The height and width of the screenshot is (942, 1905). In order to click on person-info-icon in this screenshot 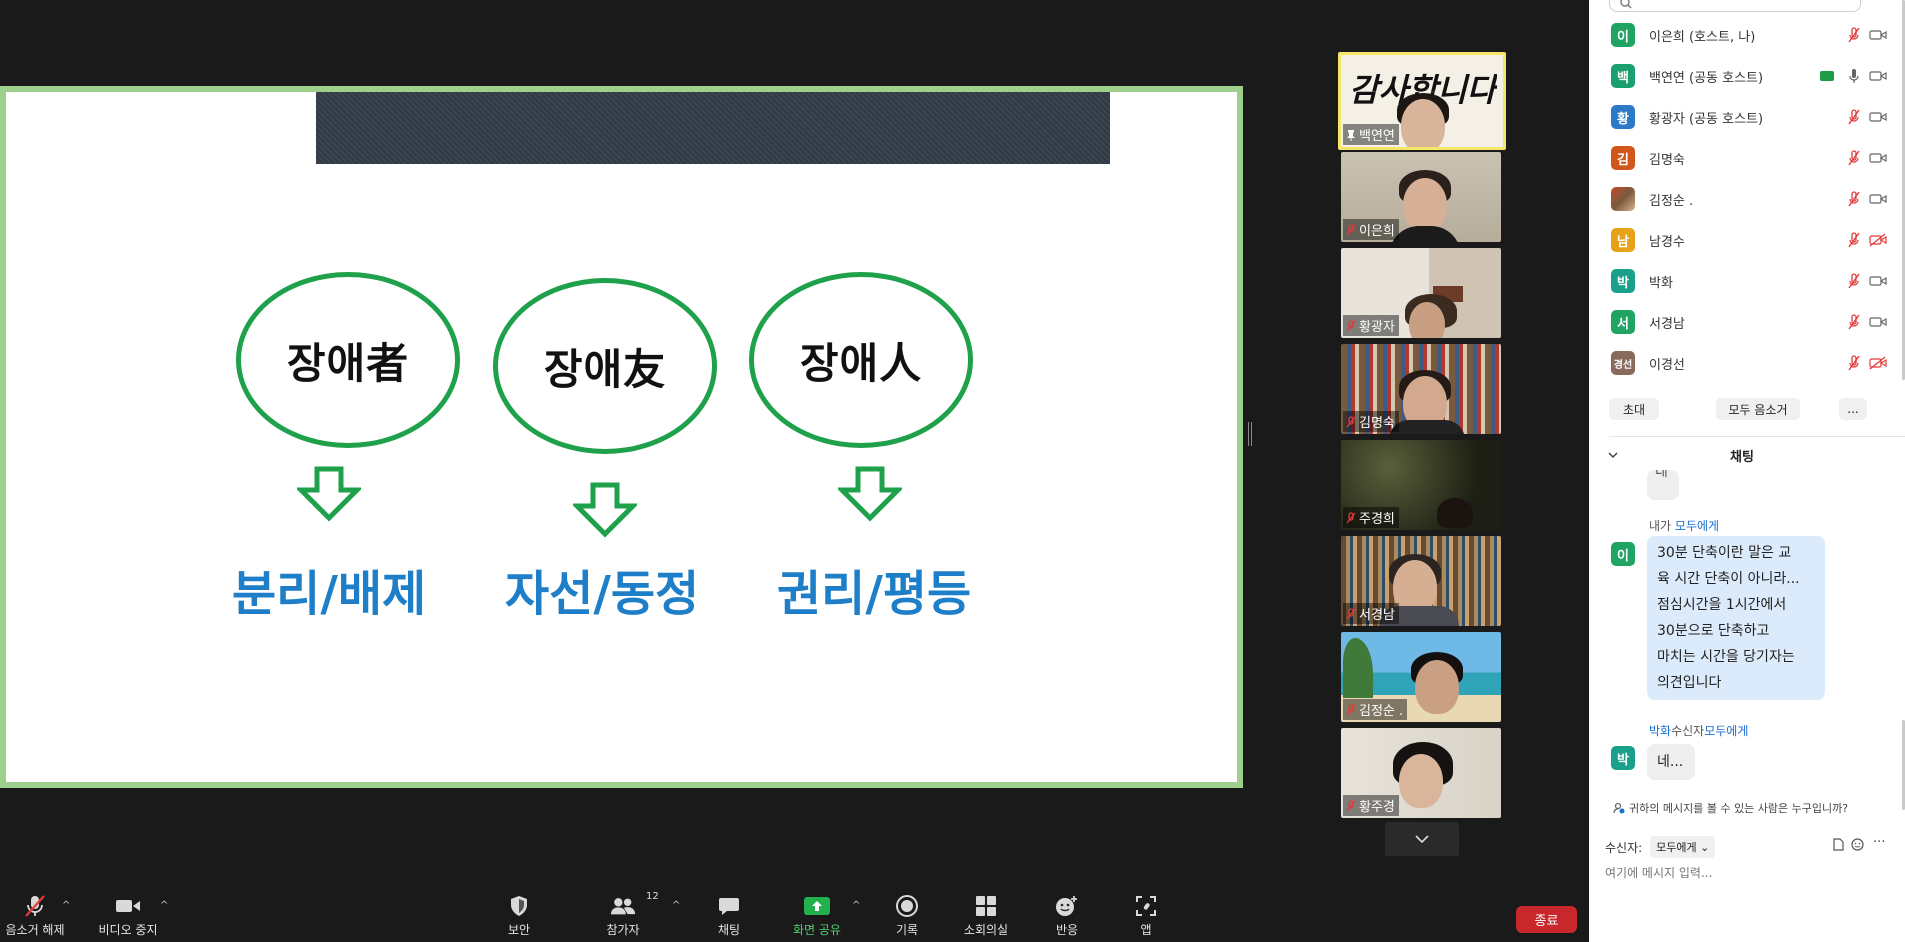, I will do `click(1619, 808)`.